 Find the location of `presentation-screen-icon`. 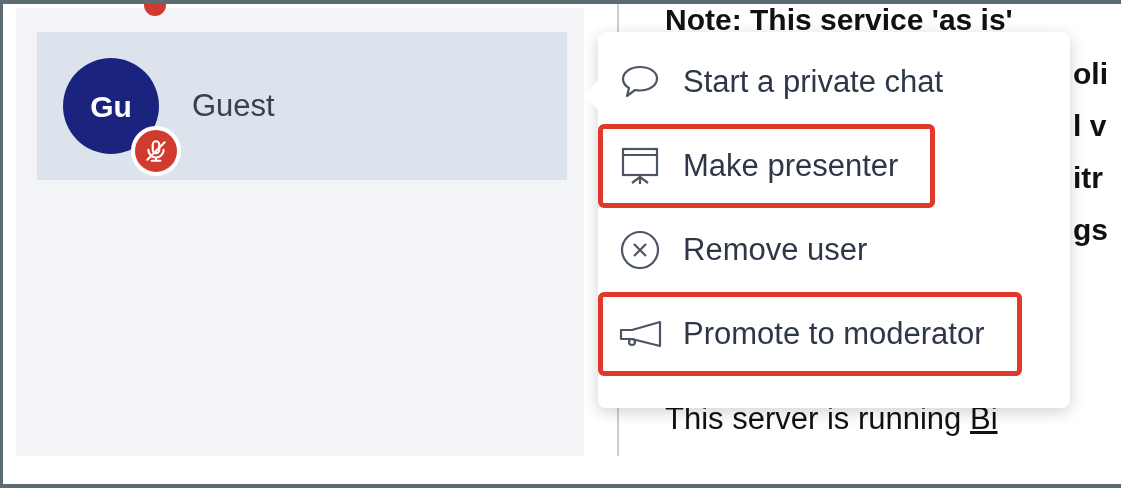

presentation-screen-icon is located at coordinates (640, 166).